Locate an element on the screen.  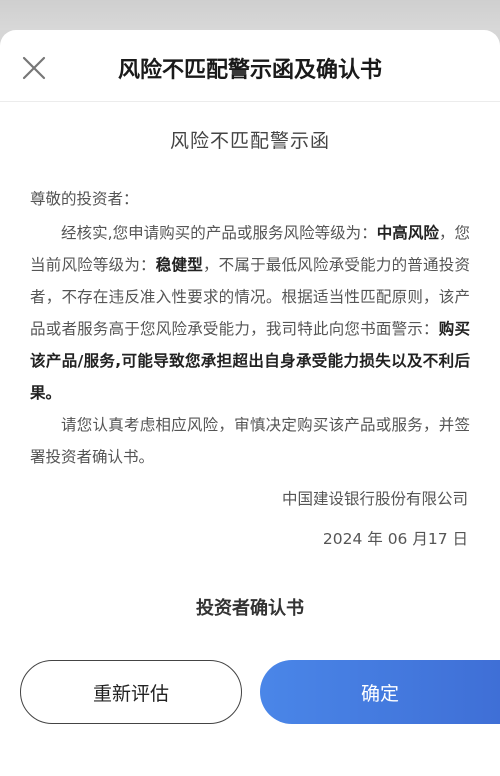
confirm-button: 确定 is located at coordinates (380, 692).